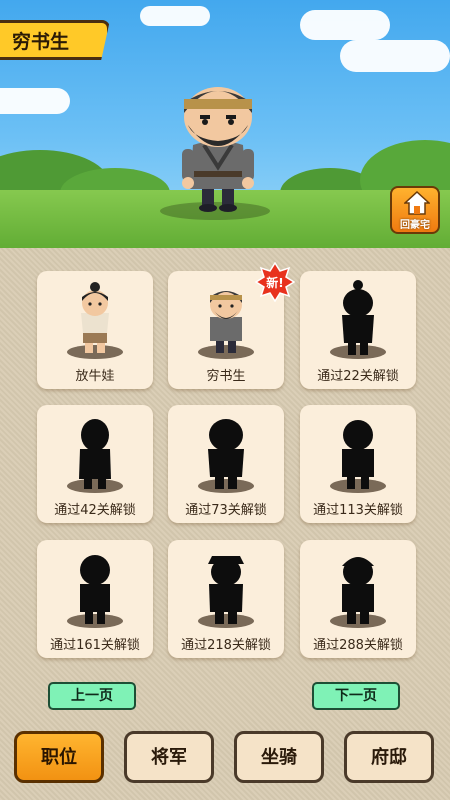 This screenshot has height=800, width=450. I want to click on character-card-locked: 通过288关解锁, so click(358, 599).